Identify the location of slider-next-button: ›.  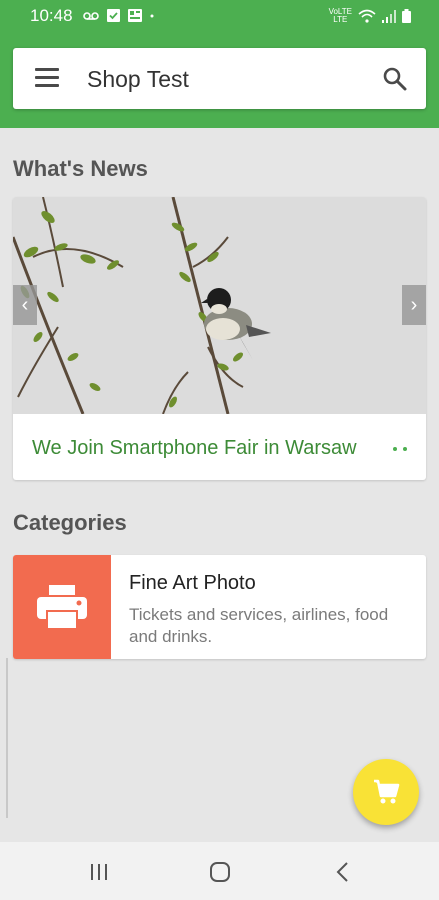
(414, 305).